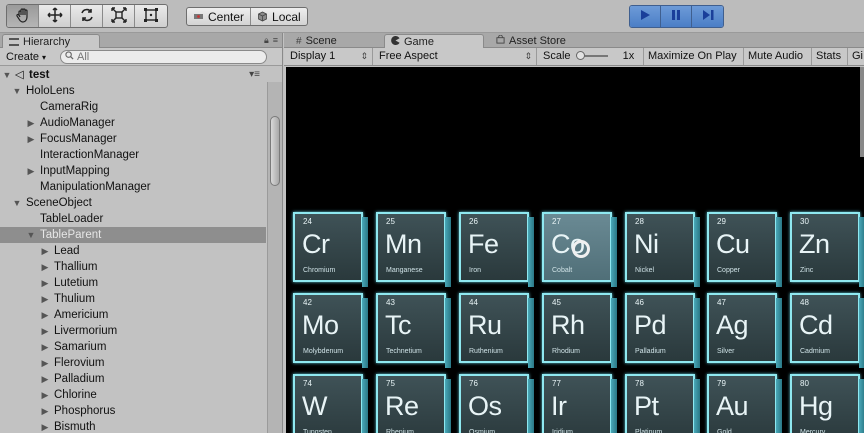  Describe the element at coordinates (119, 16) in the screenshot. I see `scale-tool-button` at that location.